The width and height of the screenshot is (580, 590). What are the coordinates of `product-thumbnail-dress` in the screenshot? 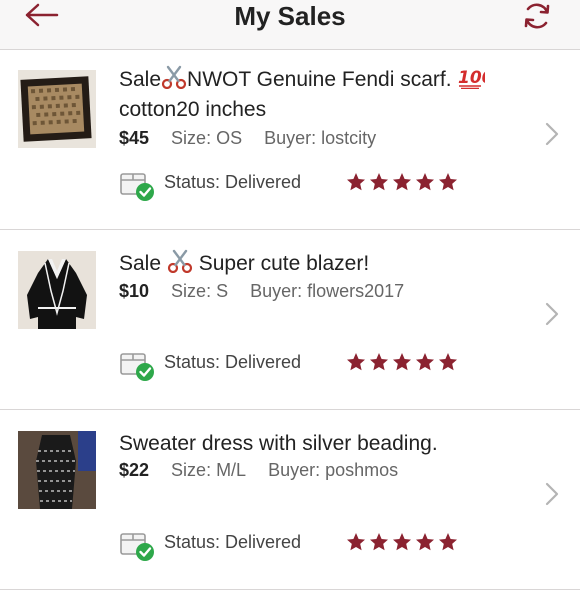 It's located at (57, 470).